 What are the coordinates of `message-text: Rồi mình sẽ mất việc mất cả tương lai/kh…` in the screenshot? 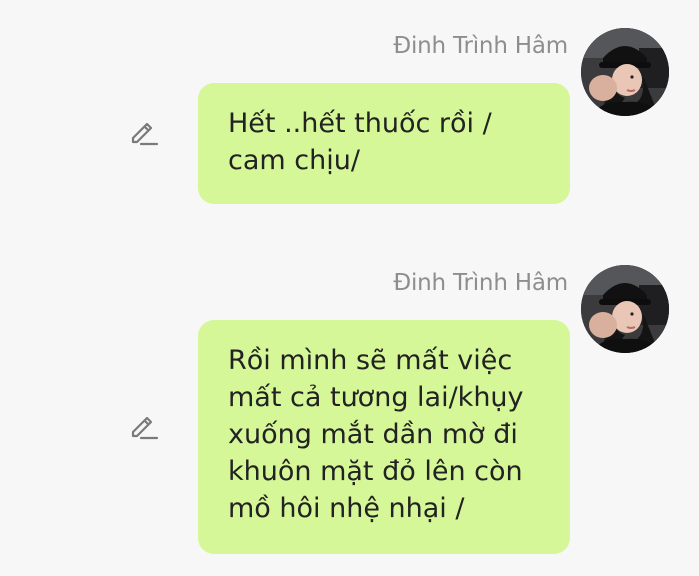 It's located at (376, 434).